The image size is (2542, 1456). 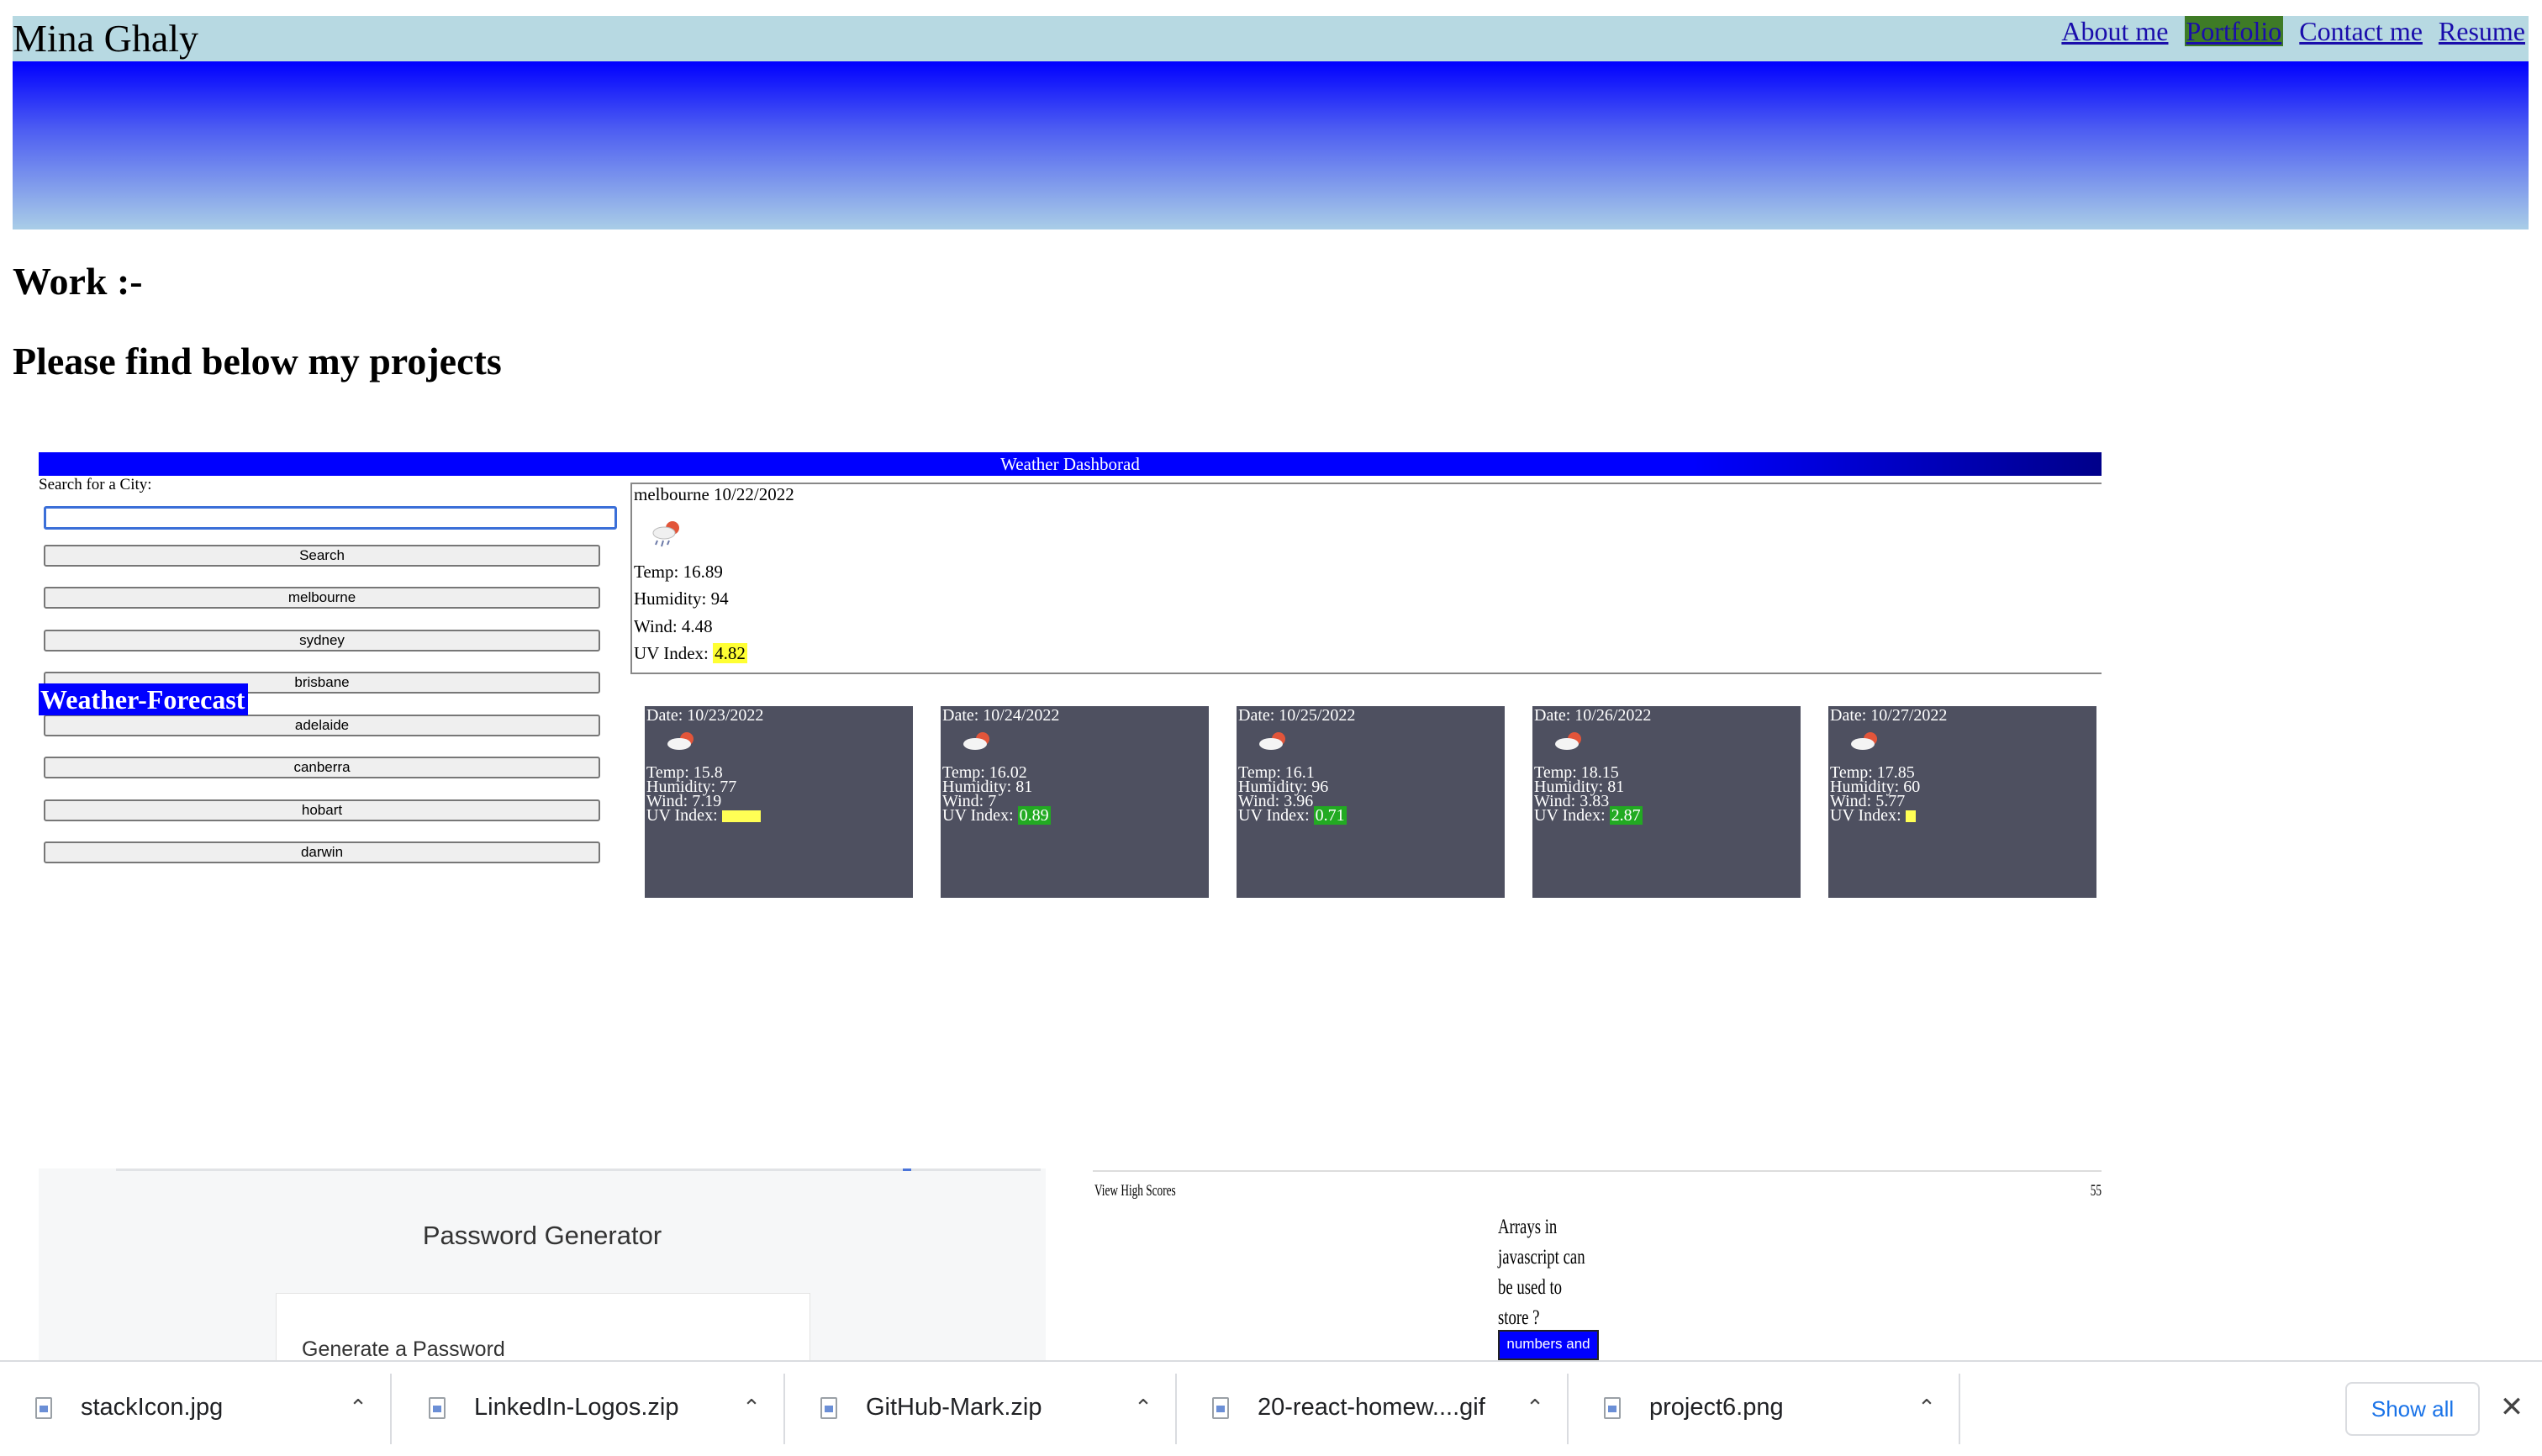 I want to click on download-item: stackIcon.jpg ⌃, so click(x=196, y=1409).